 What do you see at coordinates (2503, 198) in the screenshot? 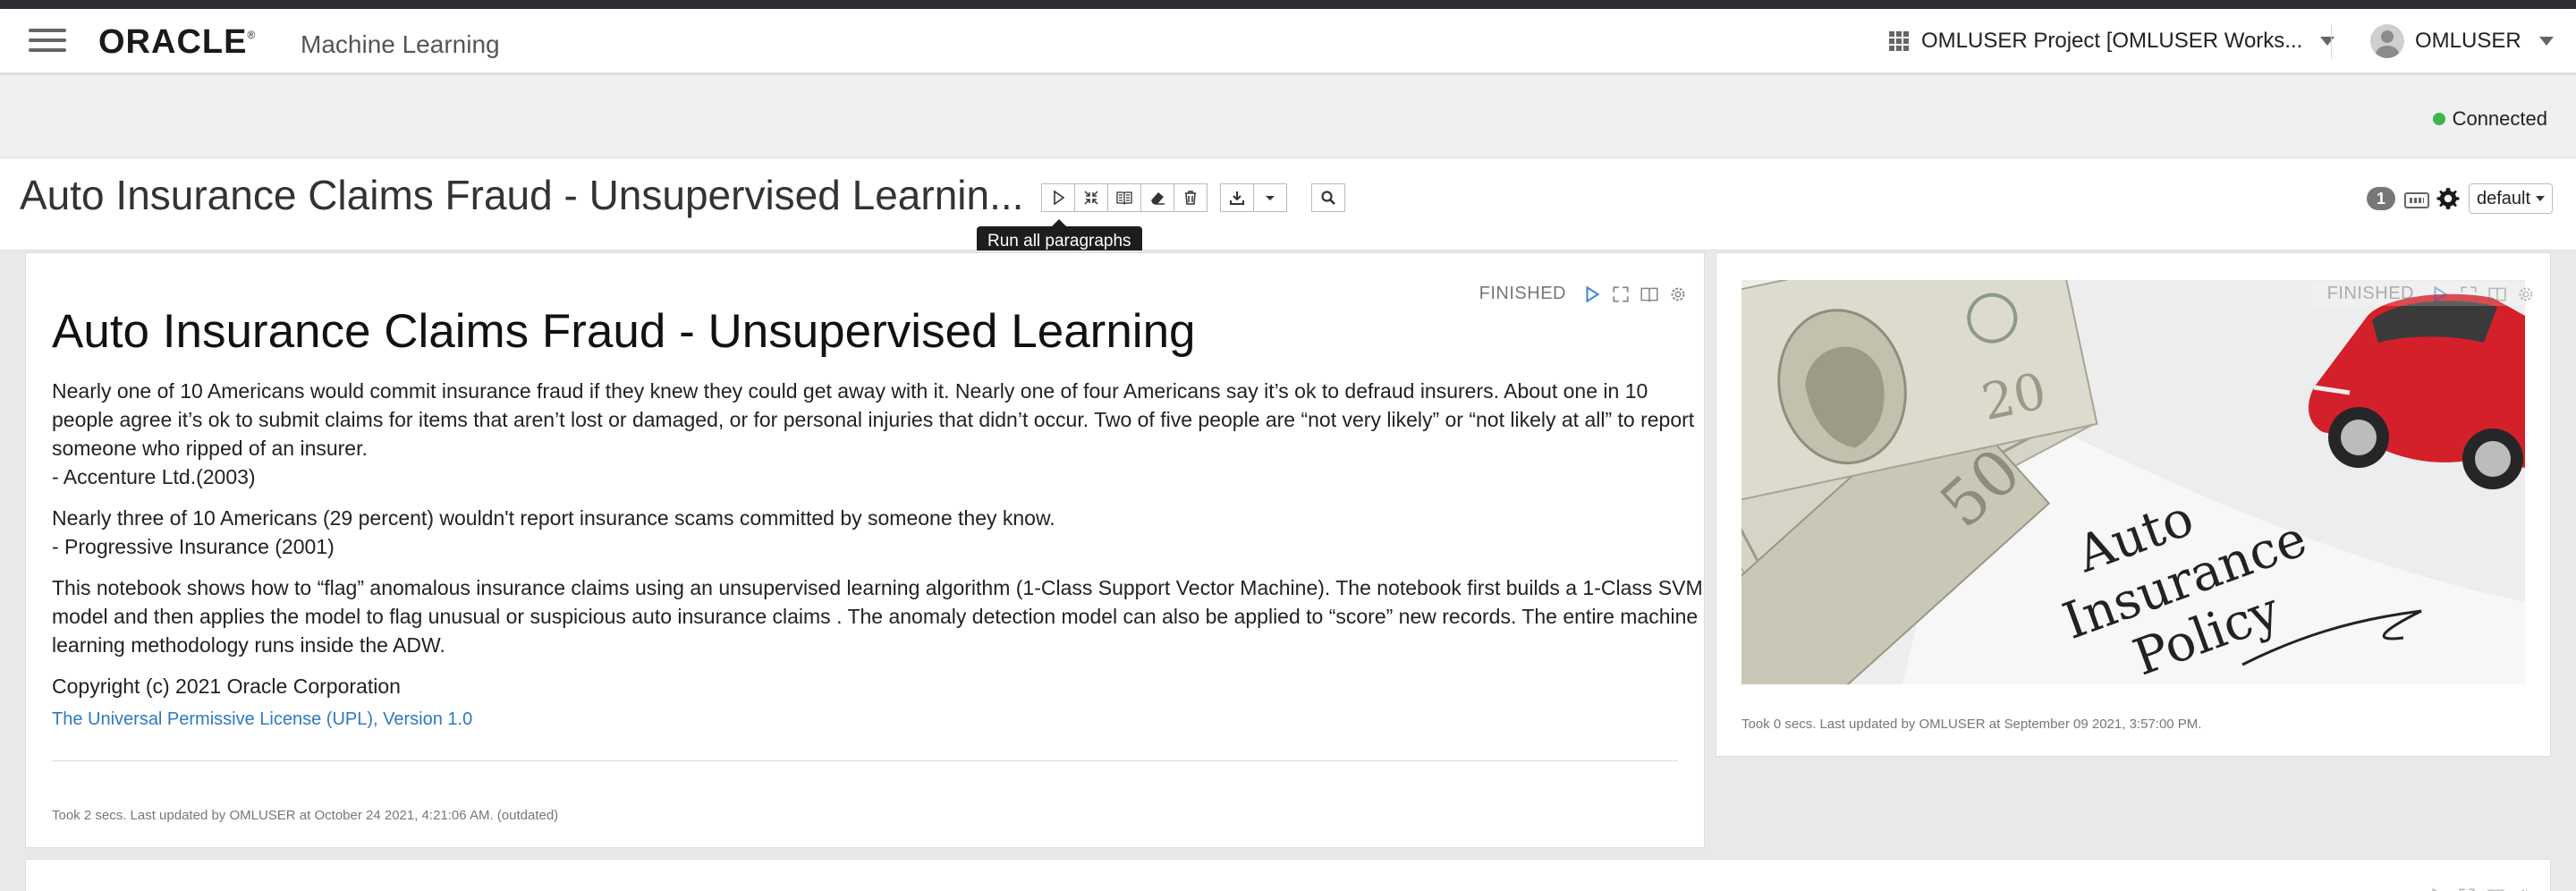
I see `interpreter-binding-label: default` at bounding box center [2503, 198].